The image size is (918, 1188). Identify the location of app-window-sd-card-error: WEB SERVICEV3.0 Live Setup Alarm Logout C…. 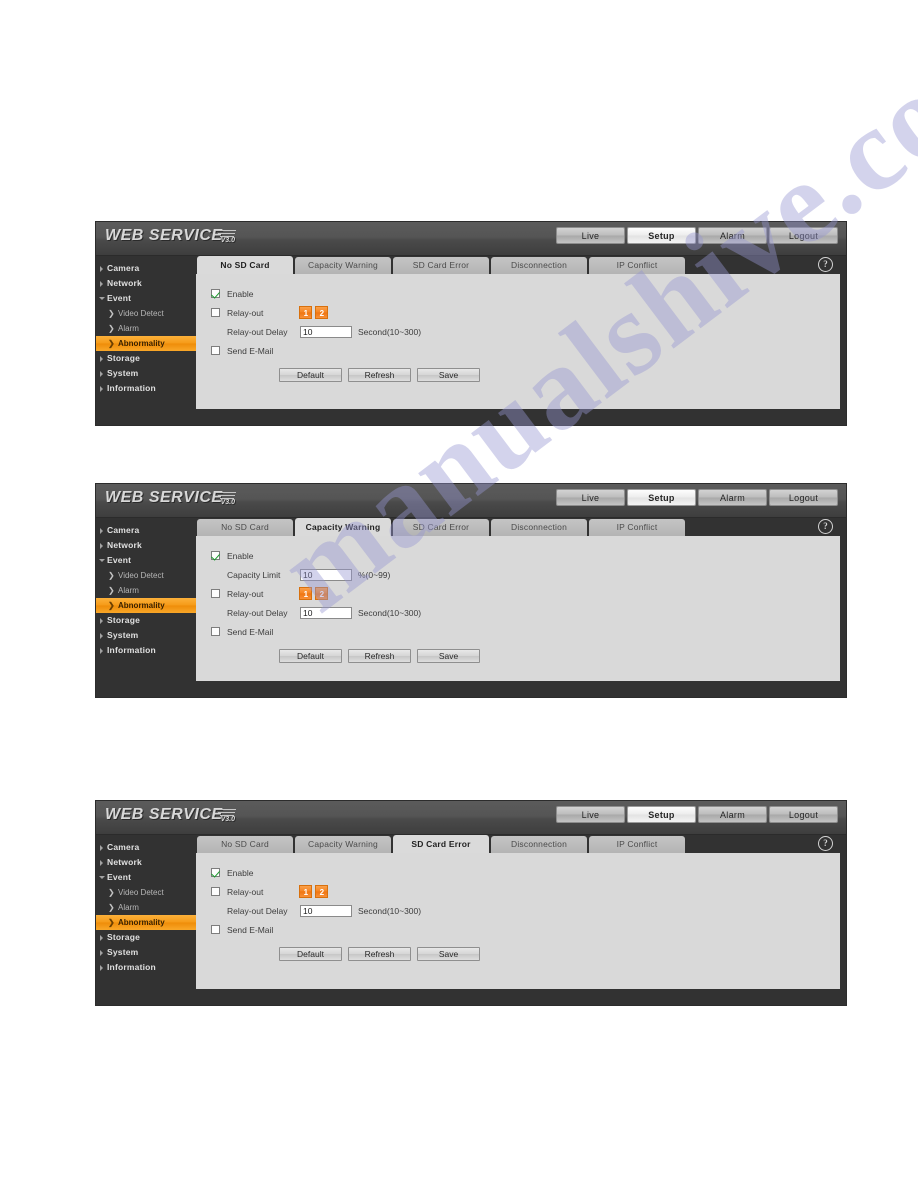
(471, 903).